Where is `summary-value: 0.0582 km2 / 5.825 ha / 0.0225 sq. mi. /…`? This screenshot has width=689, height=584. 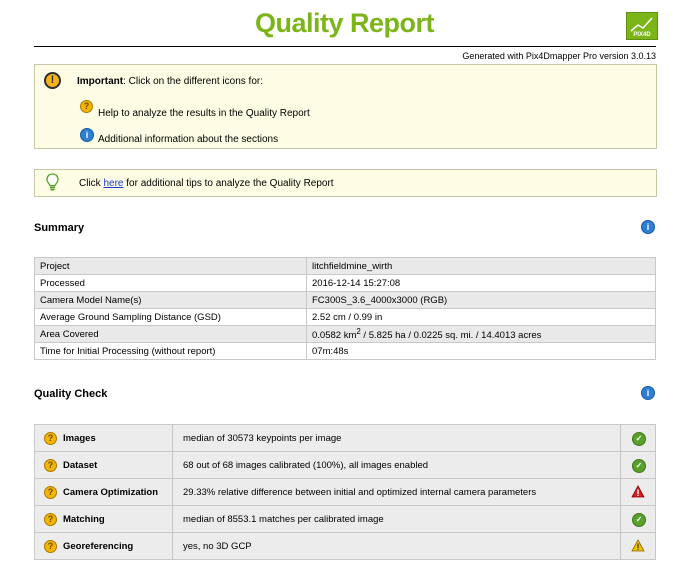 summary-value: 0.0582 km2 / 5.825 ha / 0.0225 sq. mi. /… is located at coordinates (481, 334).